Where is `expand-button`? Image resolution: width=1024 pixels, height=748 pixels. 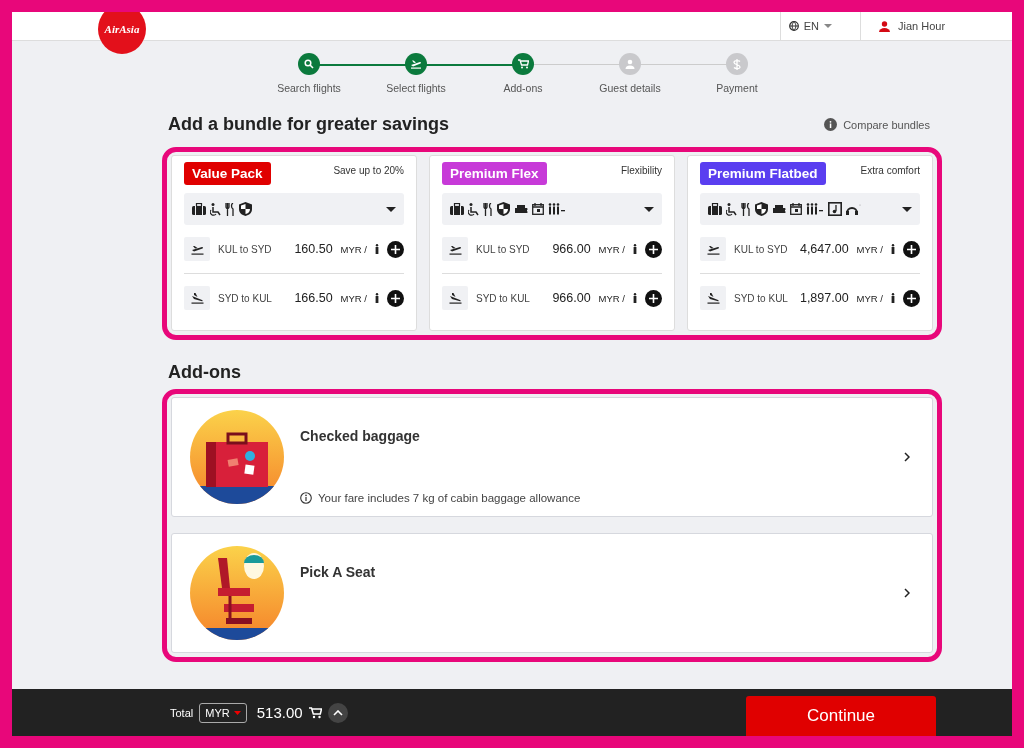 expand-button is located at coordinates (337, 712).